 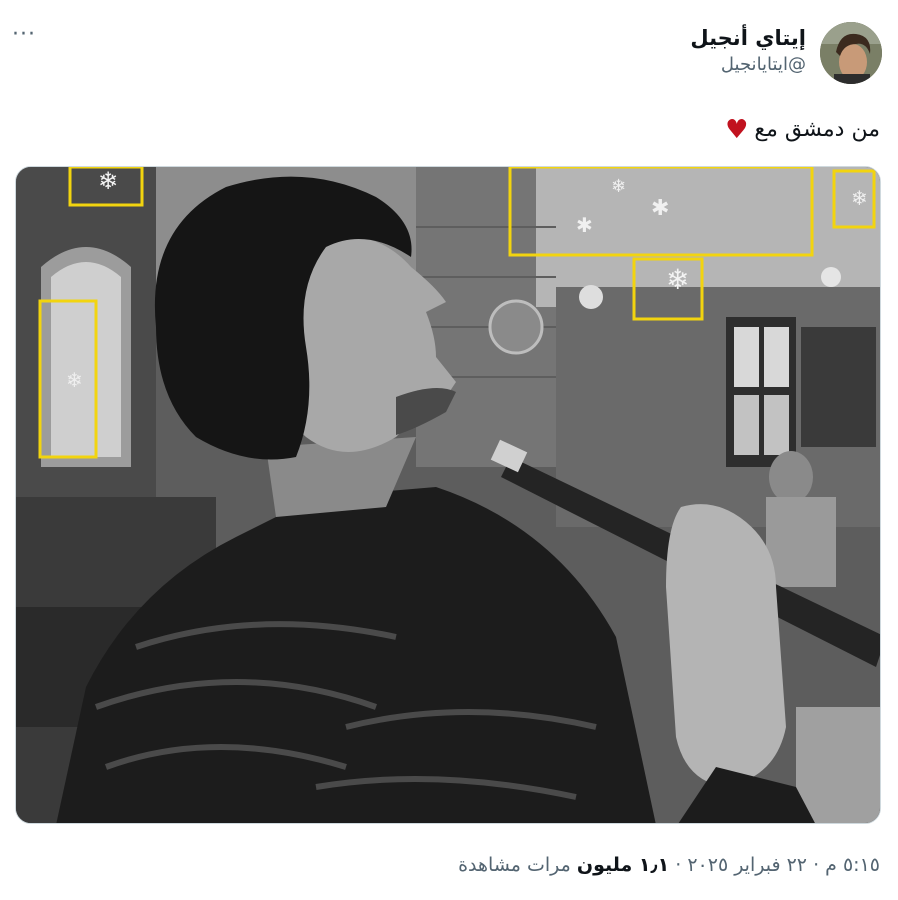 I want to click on author-info: إيتاي أنجيل @ايتايانجيل, so click(x=748, y=51).